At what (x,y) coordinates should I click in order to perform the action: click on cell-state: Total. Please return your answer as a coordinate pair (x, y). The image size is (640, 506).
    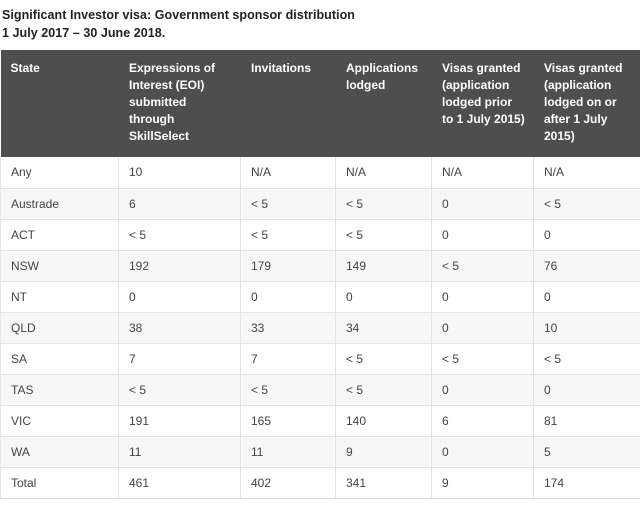
    Looking at the image, I should click on (59, 483).